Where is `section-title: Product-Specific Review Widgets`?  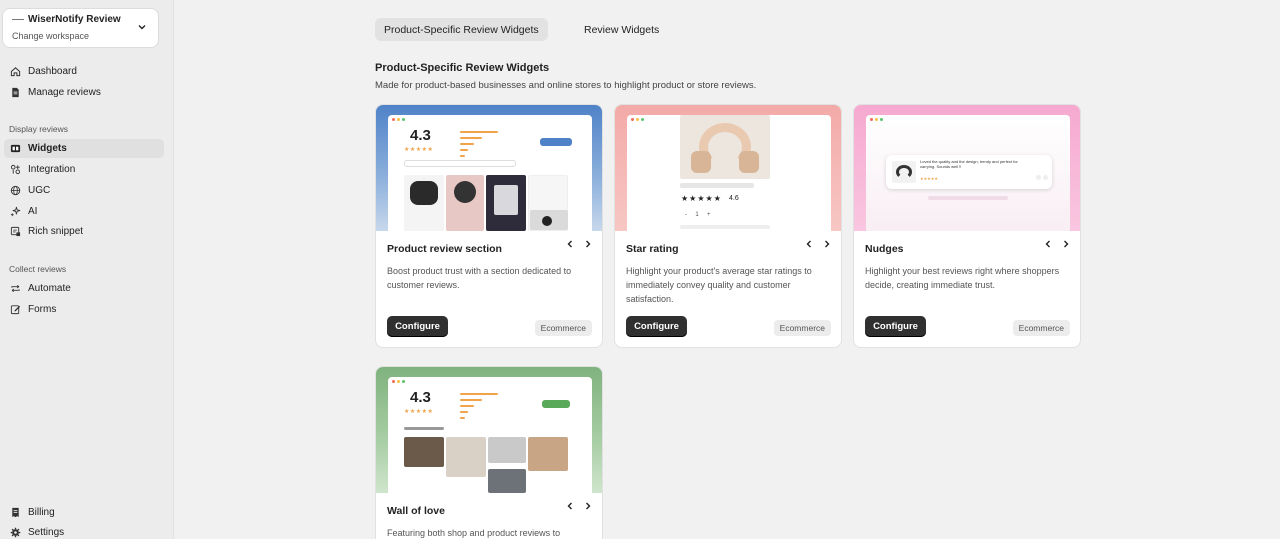 section-title: Product-Specific Review Widgets is located at coordinates (462, 68).